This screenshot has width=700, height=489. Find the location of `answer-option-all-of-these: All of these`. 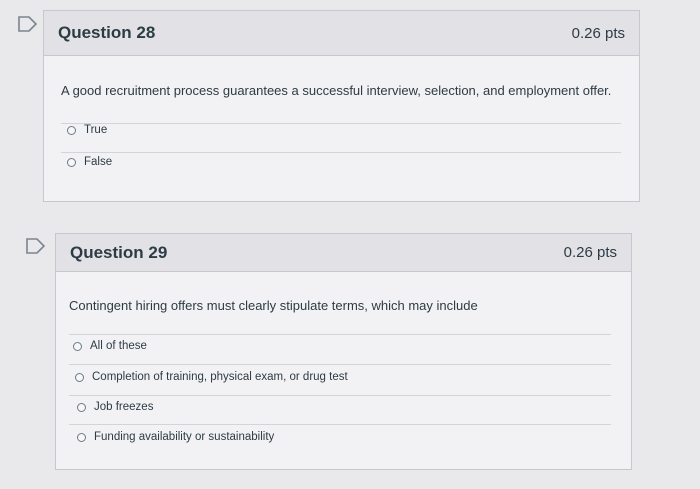

answer-option-all-of-these: All of these is located at coordinates (110, 346).